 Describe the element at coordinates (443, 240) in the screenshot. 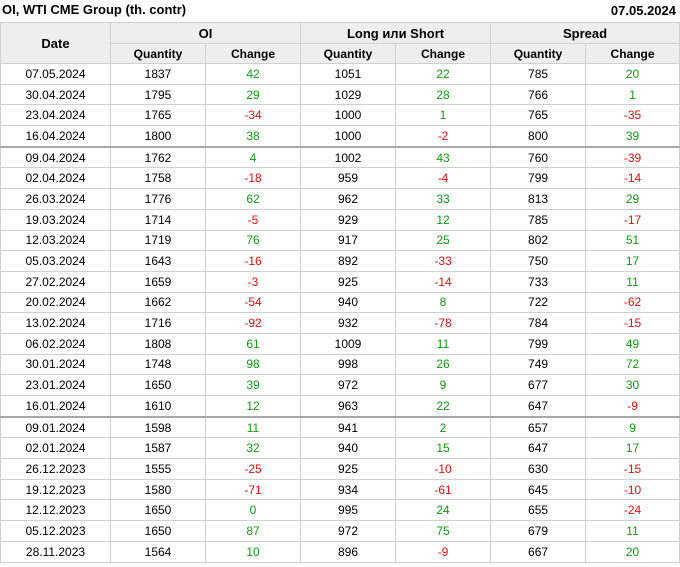

I see `long-short-change-cell: 25` at that location.